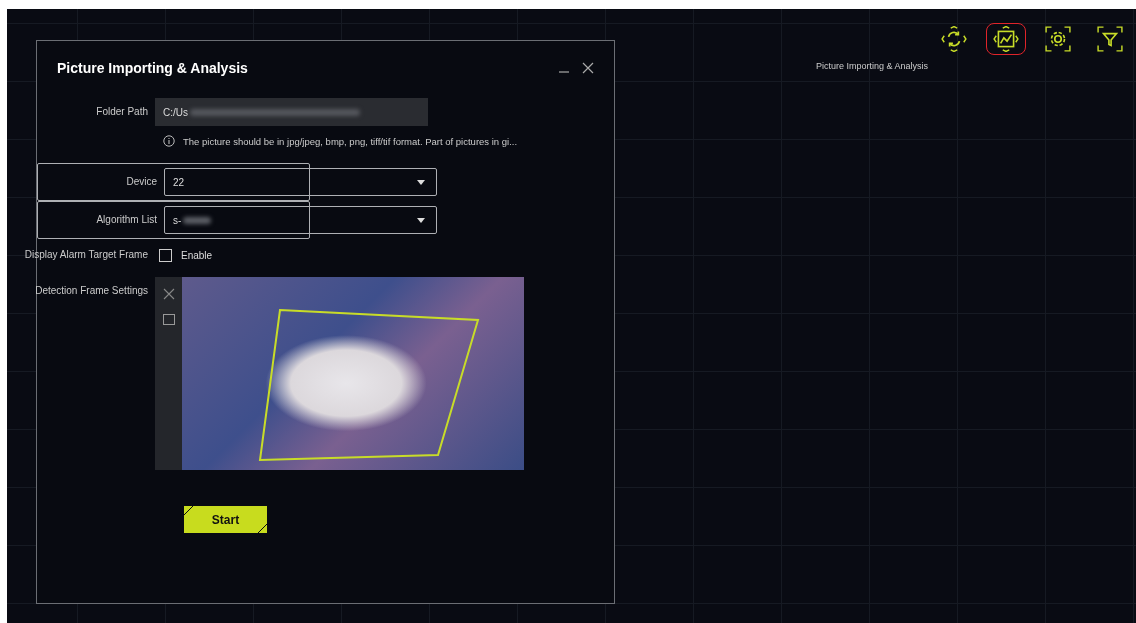  What do you see at coordinates (152, 68) in the screenshot?
I see `dialog-title: Picture Importing & Analysis` at bounding box center [152, 68].